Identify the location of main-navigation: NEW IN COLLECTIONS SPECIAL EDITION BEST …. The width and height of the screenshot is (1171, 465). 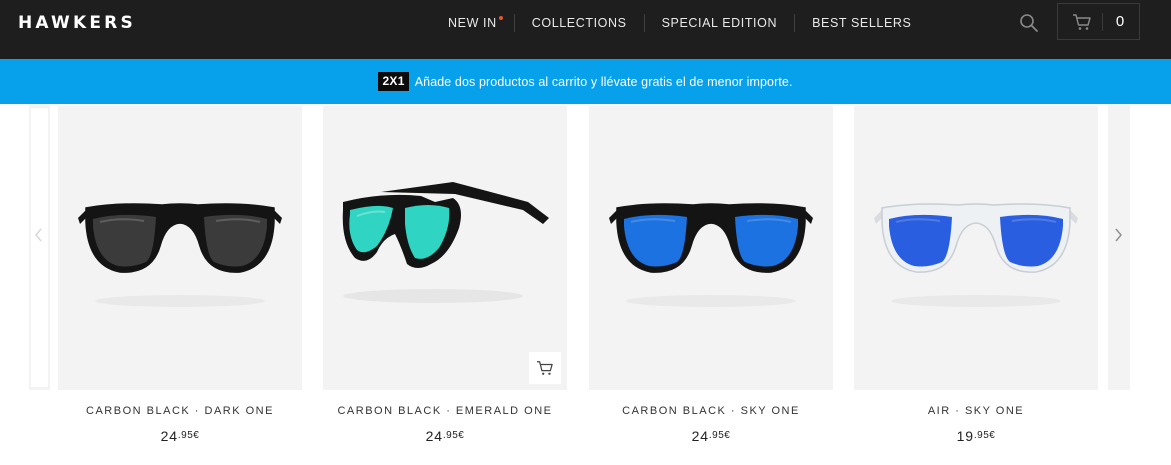
(682, 23).